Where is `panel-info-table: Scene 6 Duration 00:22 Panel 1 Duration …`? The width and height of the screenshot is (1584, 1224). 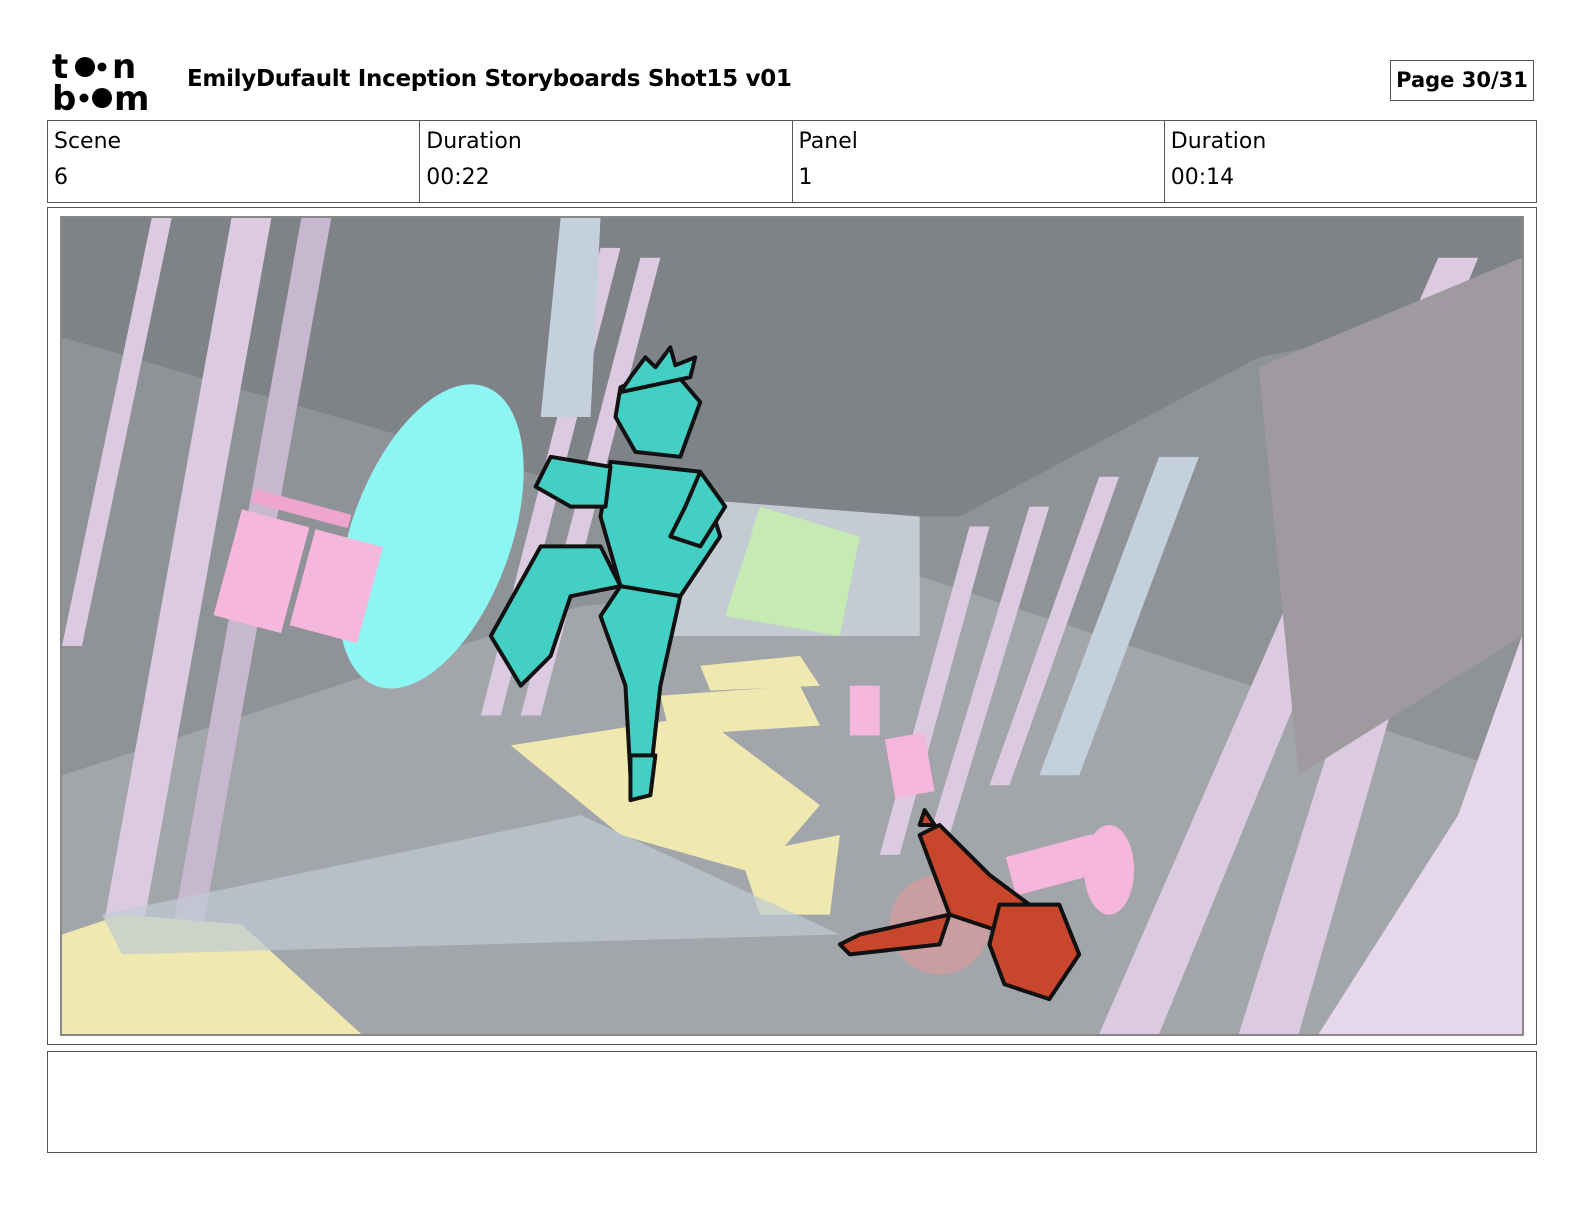
panel-info-table: Scene 6 Duration 00:22 Panel 1 Duration … is located at coordinates (792, 161).